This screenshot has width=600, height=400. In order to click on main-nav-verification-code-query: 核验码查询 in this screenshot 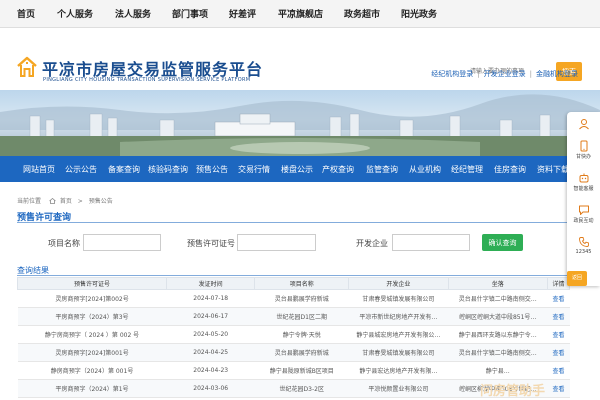, I will do `click(168, 169)`.